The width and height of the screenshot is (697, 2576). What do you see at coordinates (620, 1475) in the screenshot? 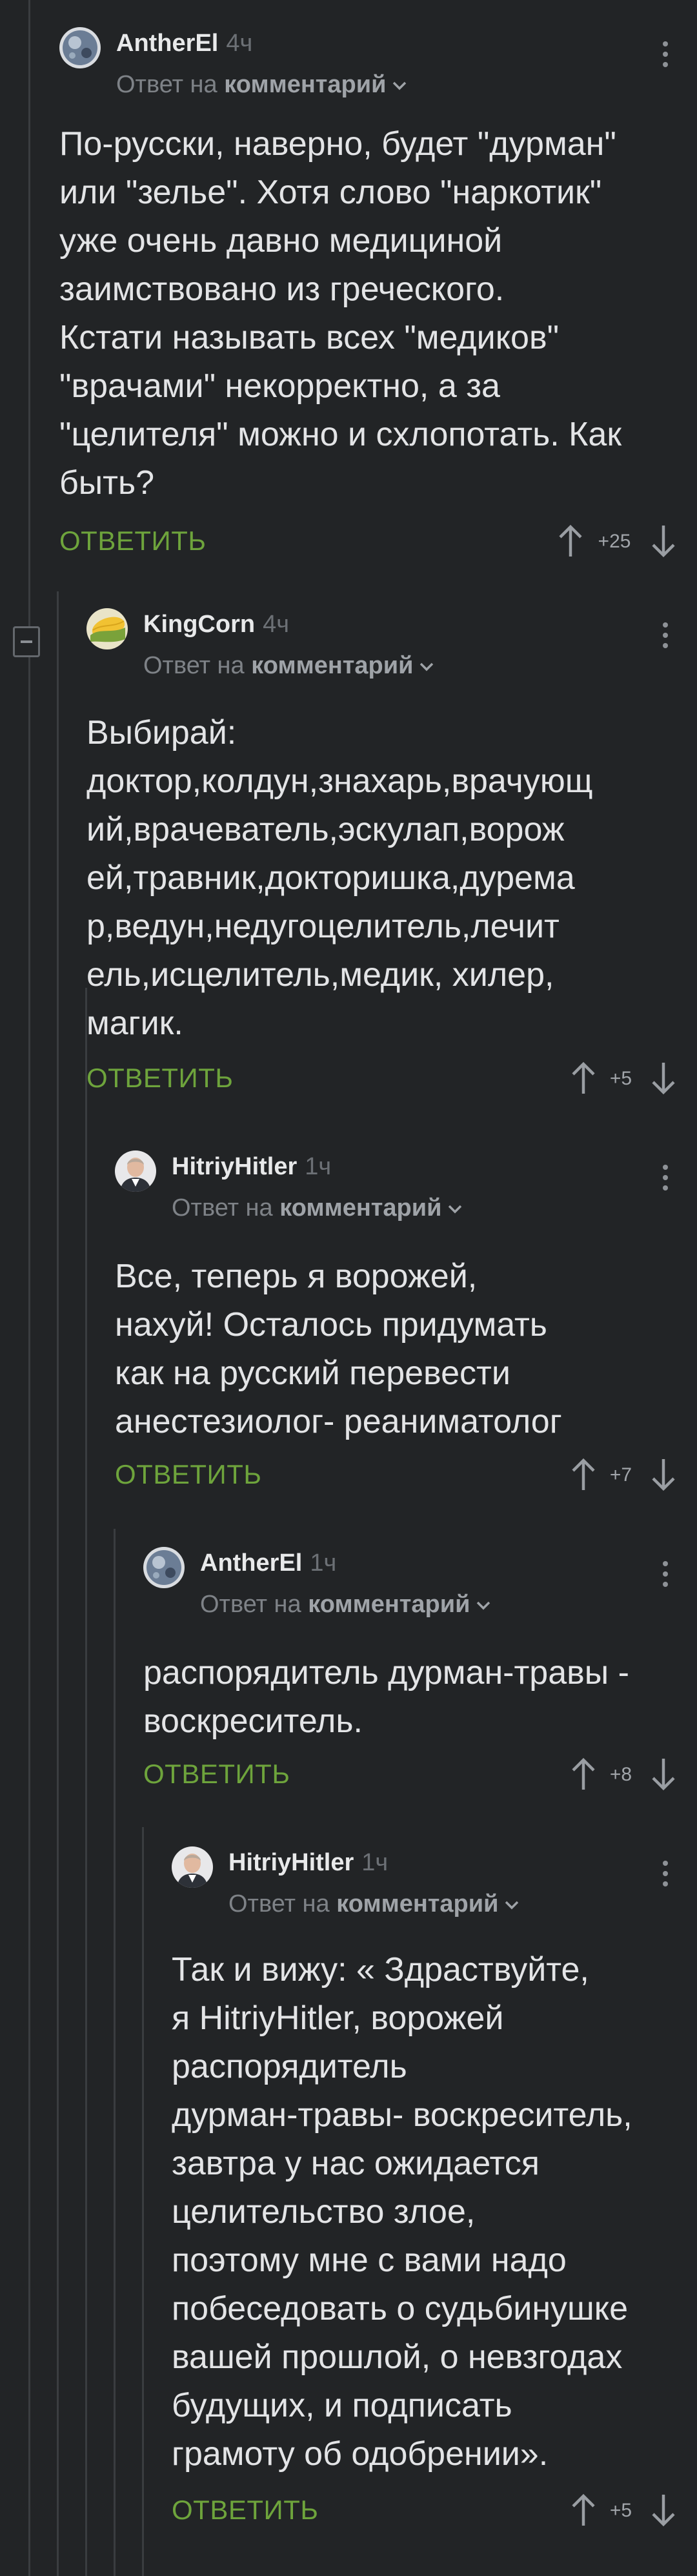
I see `vote-count: +7` at bounding box center [620, 1475].